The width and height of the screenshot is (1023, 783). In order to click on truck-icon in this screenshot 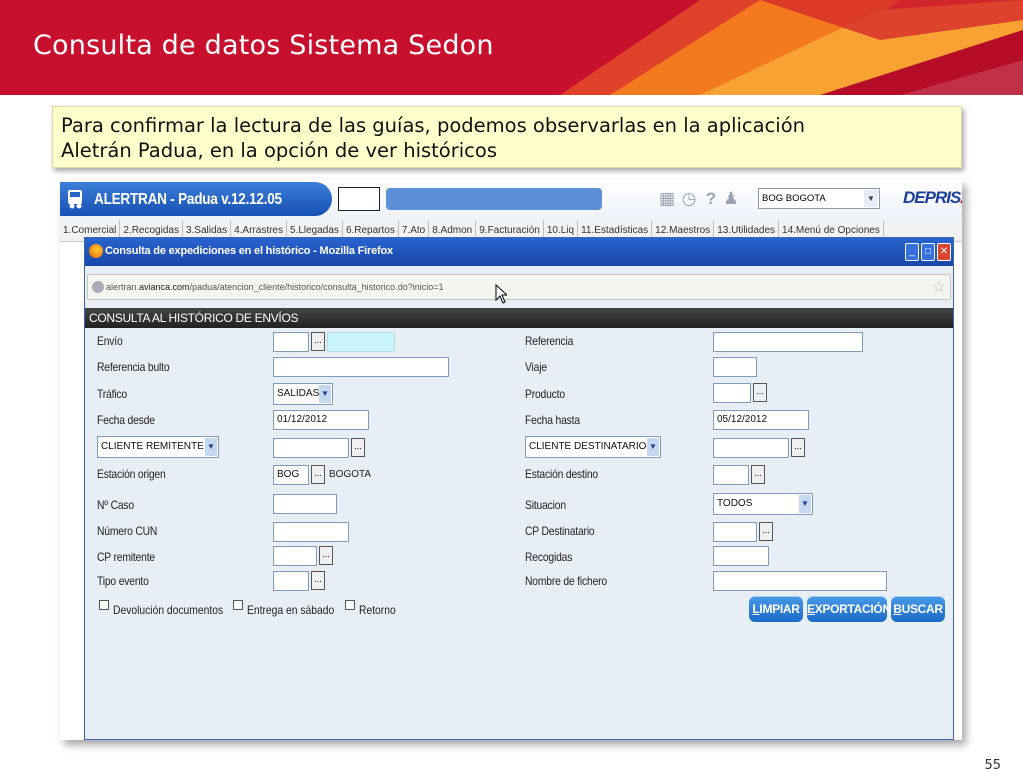, I will do `click(75, 199)`.